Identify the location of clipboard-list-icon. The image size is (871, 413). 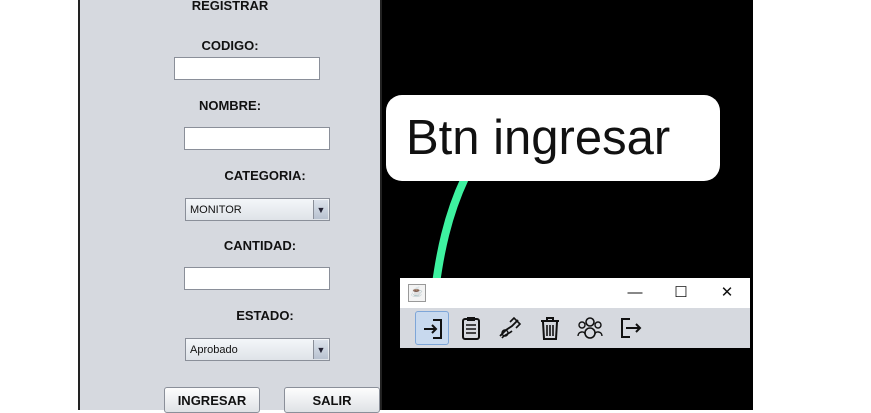
(471, 328).